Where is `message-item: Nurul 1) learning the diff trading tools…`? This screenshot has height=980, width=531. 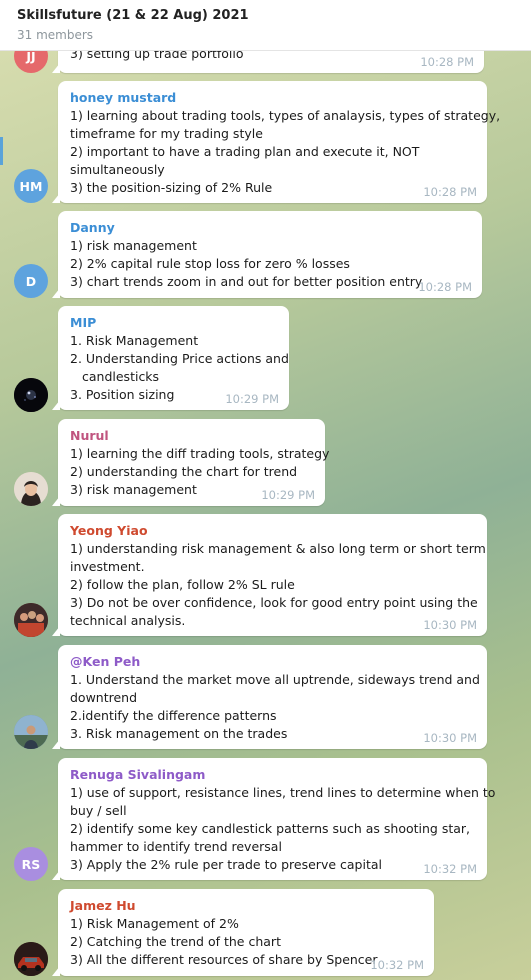
message-item: Nurul 1) learning the diff trading tools… is located at coordinates (265, 462).